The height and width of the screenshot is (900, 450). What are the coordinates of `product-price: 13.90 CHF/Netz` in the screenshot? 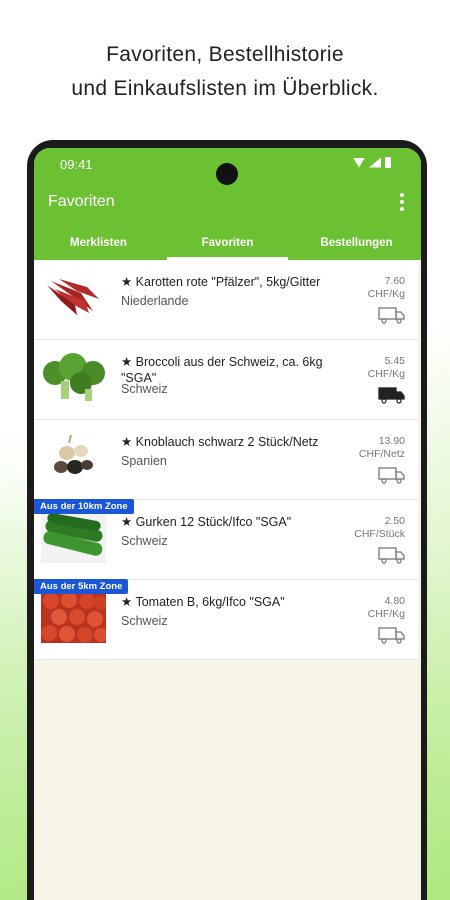 It's located at (382, 448).